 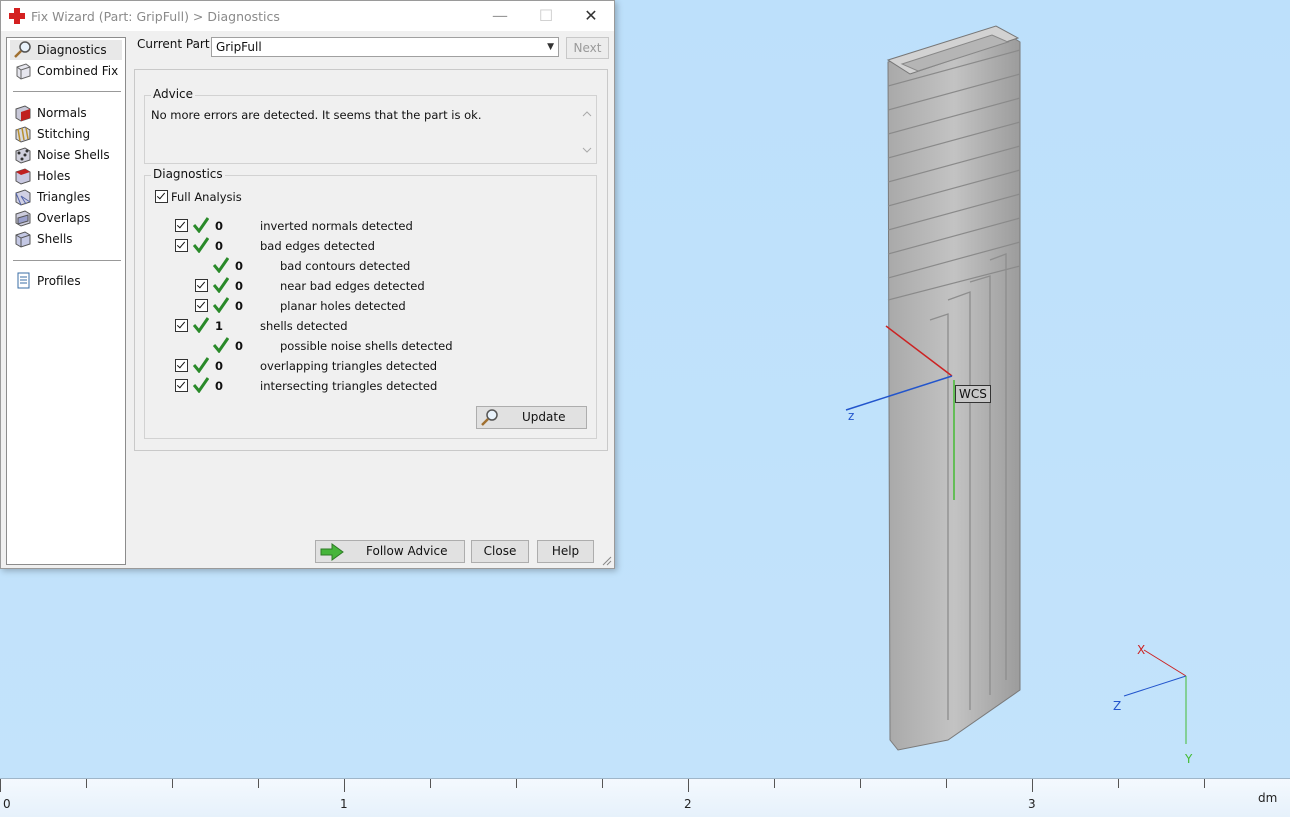 What do you see at coordinates (332, 552) in the screenshot?
I see `arrow-right-icon` at bounding box center [332, 552].